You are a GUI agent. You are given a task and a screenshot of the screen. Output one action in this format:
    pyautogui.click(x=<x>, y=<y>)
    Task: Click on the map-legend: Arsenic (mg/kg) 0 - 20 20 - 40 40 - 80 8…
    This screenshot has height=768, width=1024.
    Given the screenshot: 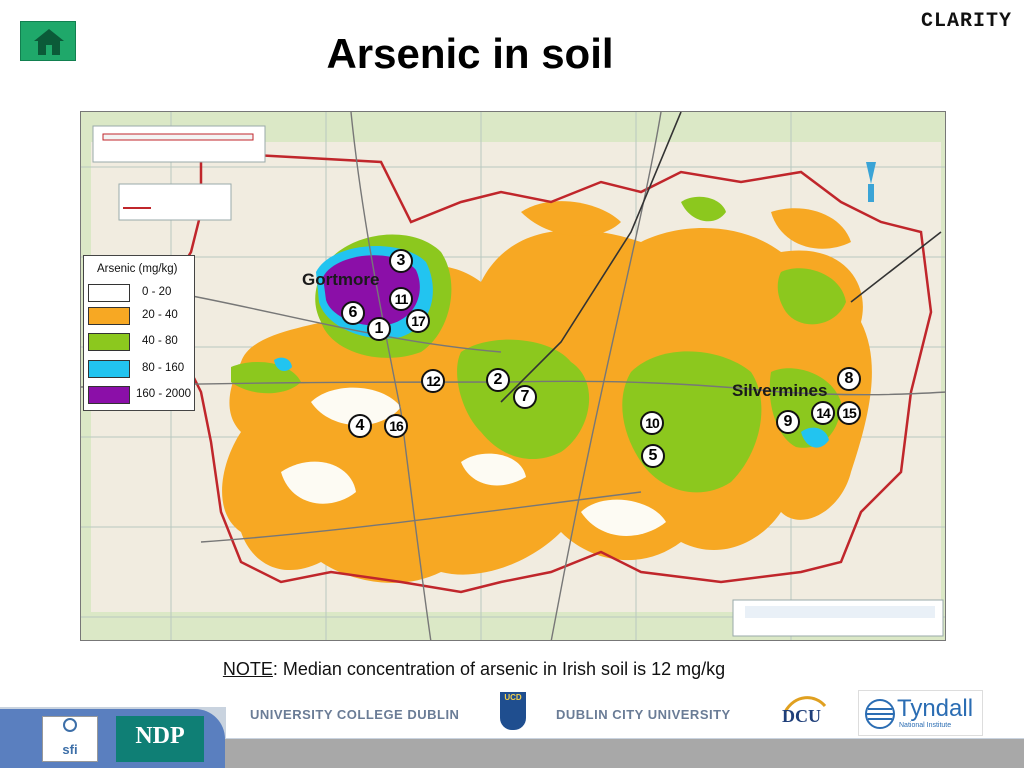 What is the action you would take?
    pyautogui.click(x=139, y=333)
    